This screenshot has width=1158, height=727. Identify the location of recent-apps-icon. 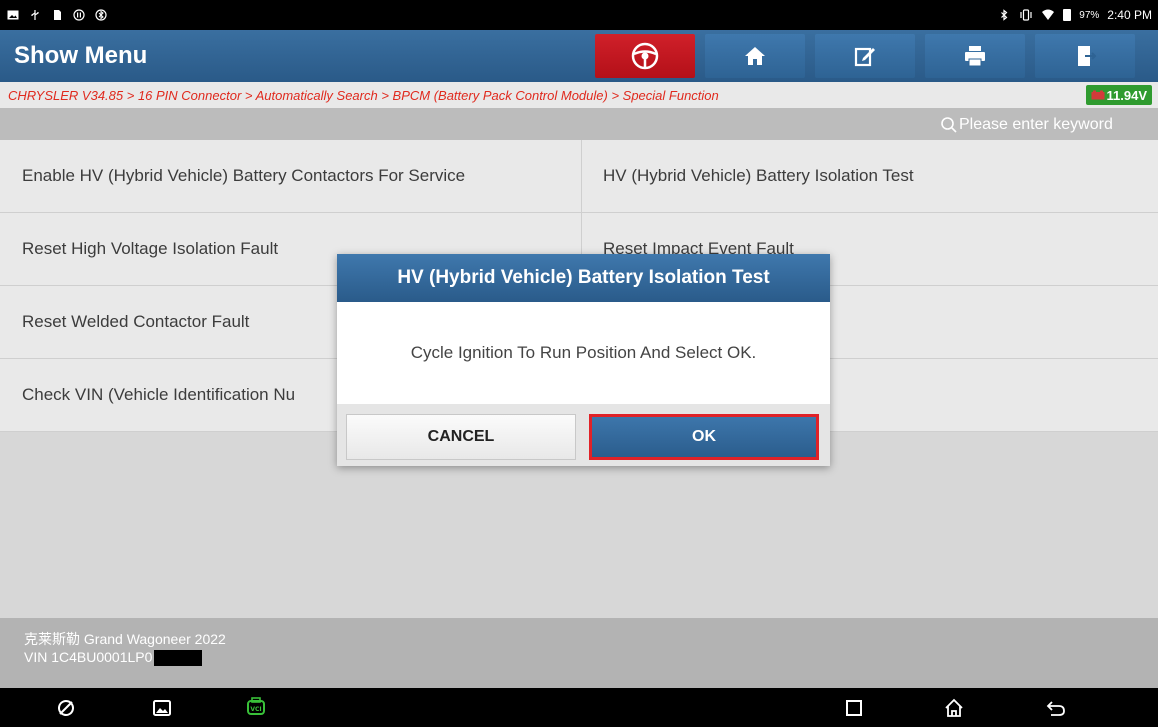
(854, 708).